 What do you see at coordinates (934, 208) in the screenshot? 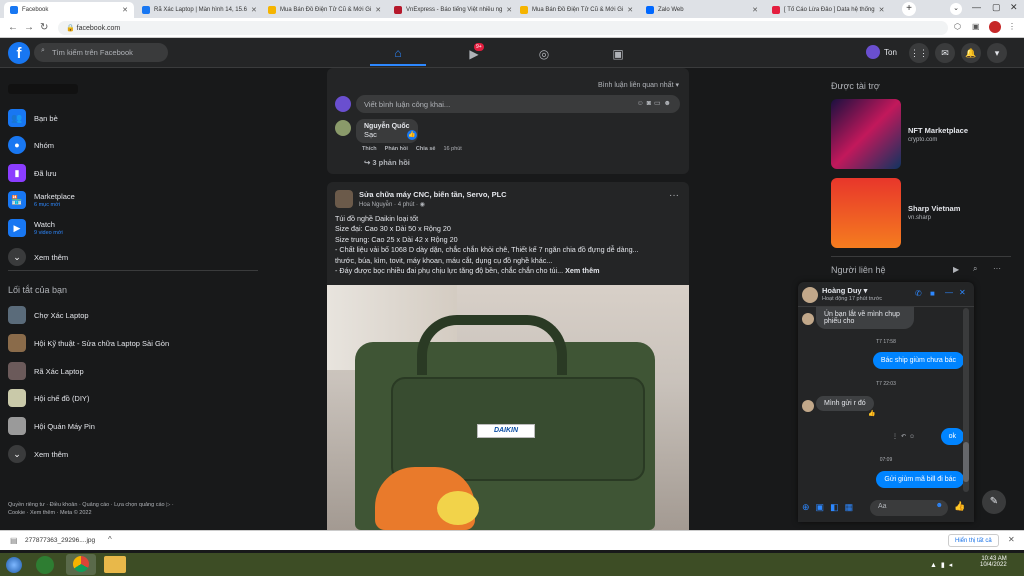
I see `ad-title: Sharp Vietnam` at bounding box center [934, 208].